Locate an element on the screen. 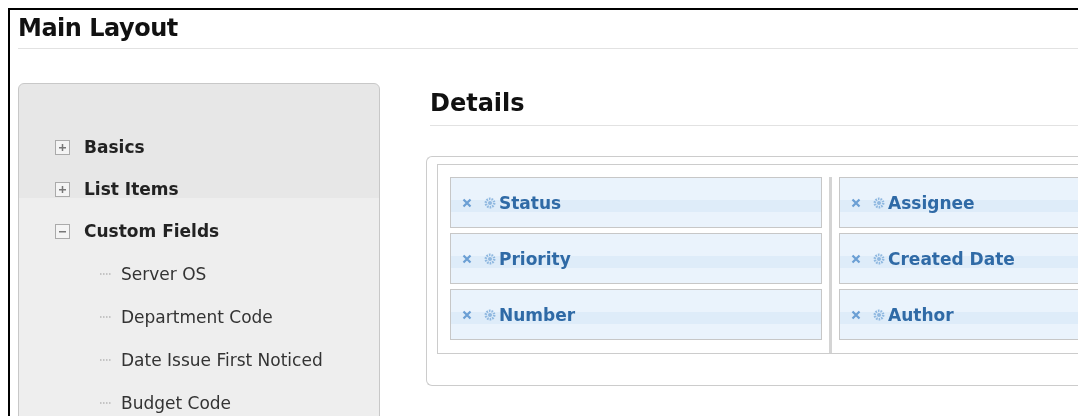 The height and width of the screenshot is (416, 1078). tree-item: Budget Code is located at coordinates (176, 402).